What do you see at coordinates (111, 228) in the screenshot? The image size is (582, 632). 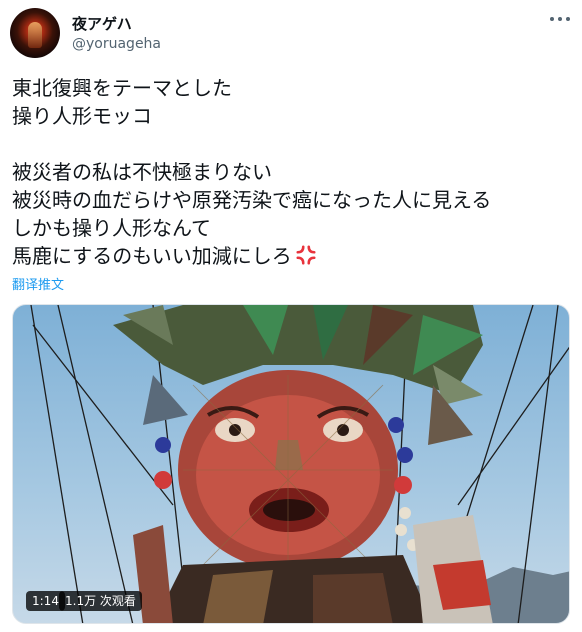 I see `tweet-line: しかも操り人形なんて` at bounding box center [111, 228].